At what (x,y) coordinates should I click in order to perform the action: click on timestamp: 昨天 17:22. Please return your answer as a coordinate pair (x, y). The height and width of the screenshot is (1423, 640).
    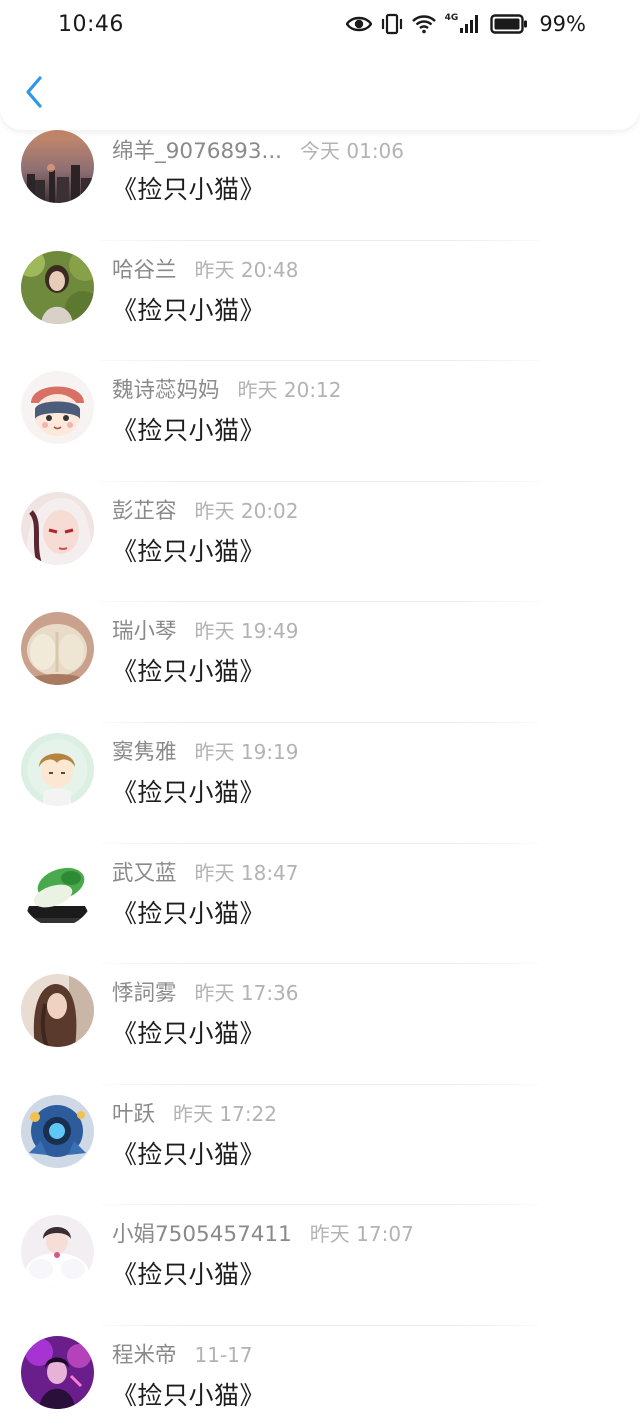
    Looking at the image, I should click on (225, 1113).